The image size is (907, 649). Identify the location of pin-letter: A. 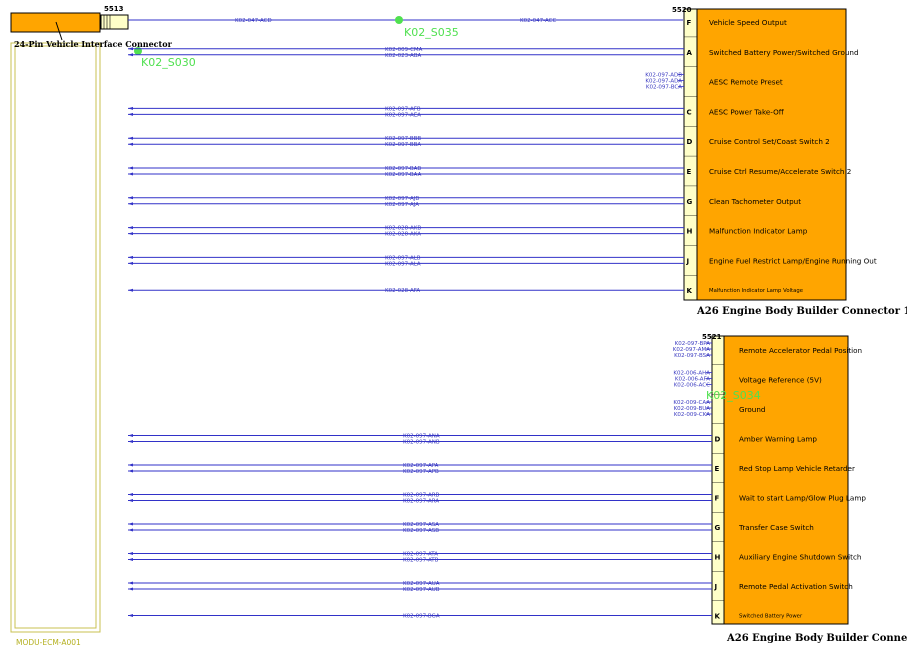
(690, 53).